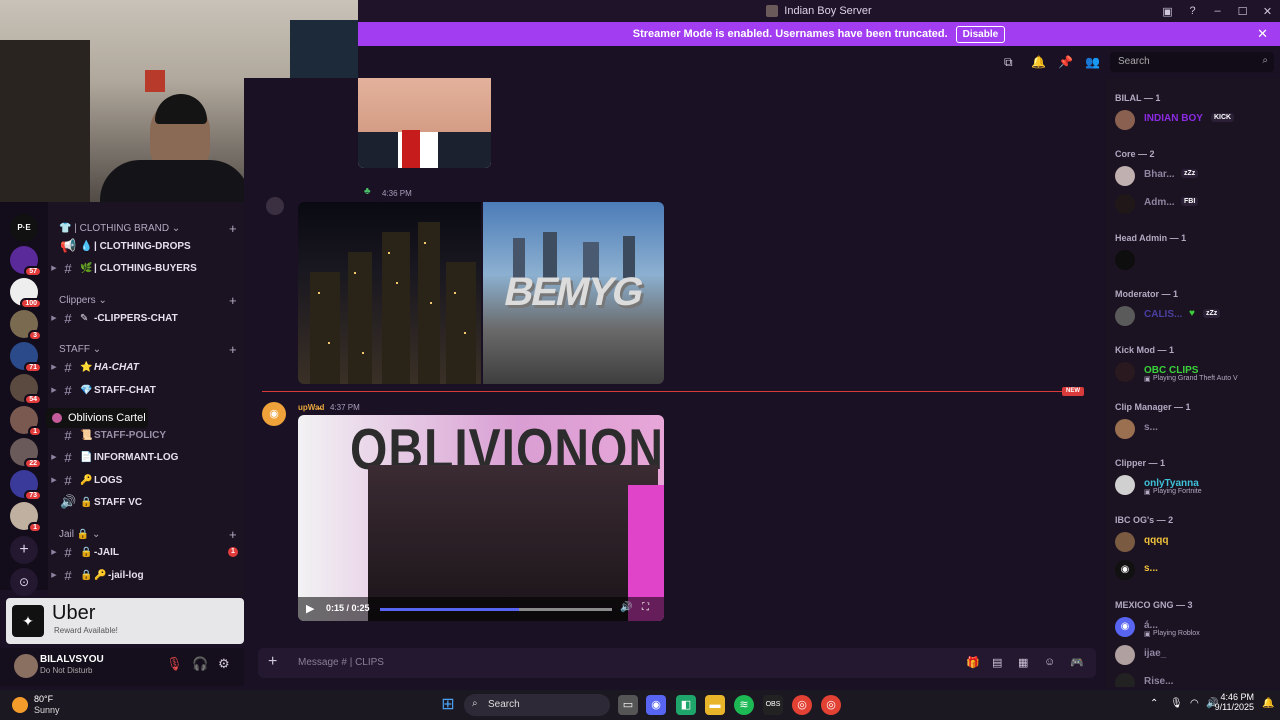  What do you see at coordinates (573, 293) in the screenshot?
I see `message-image-day-city: BEMYG` at bounding box center [573, 293].